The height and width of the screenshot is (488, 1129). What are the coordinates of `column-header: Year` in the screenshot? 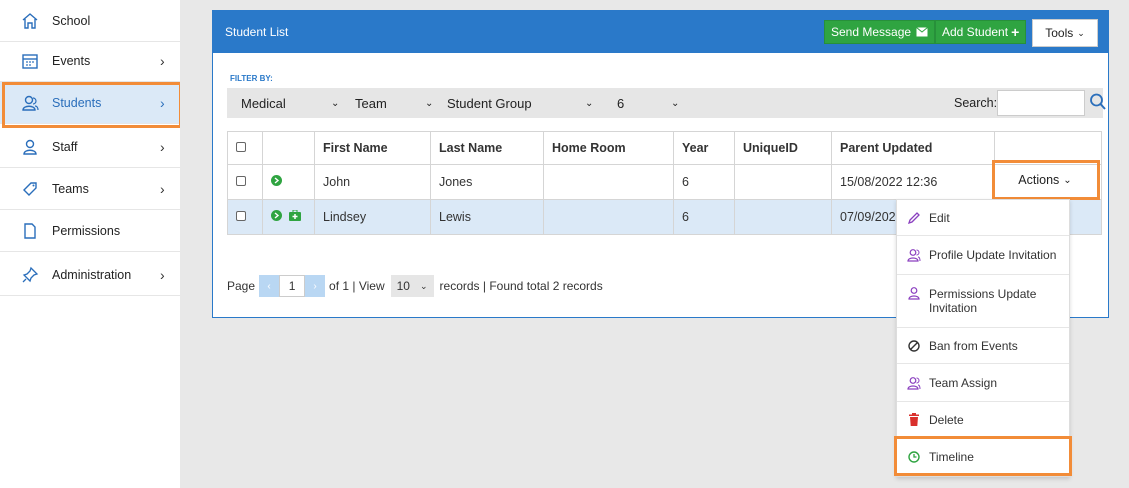 It's located at (704, 148).